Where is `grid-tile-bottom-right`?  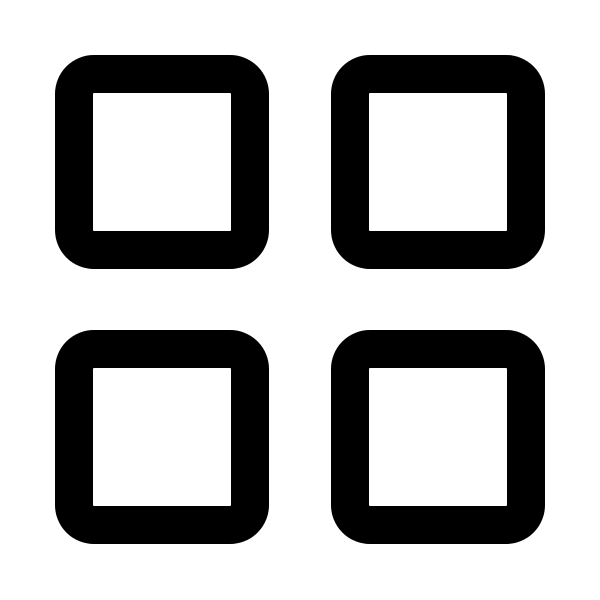 grid-tile-bottom-right is located at coordinates (438, 437).